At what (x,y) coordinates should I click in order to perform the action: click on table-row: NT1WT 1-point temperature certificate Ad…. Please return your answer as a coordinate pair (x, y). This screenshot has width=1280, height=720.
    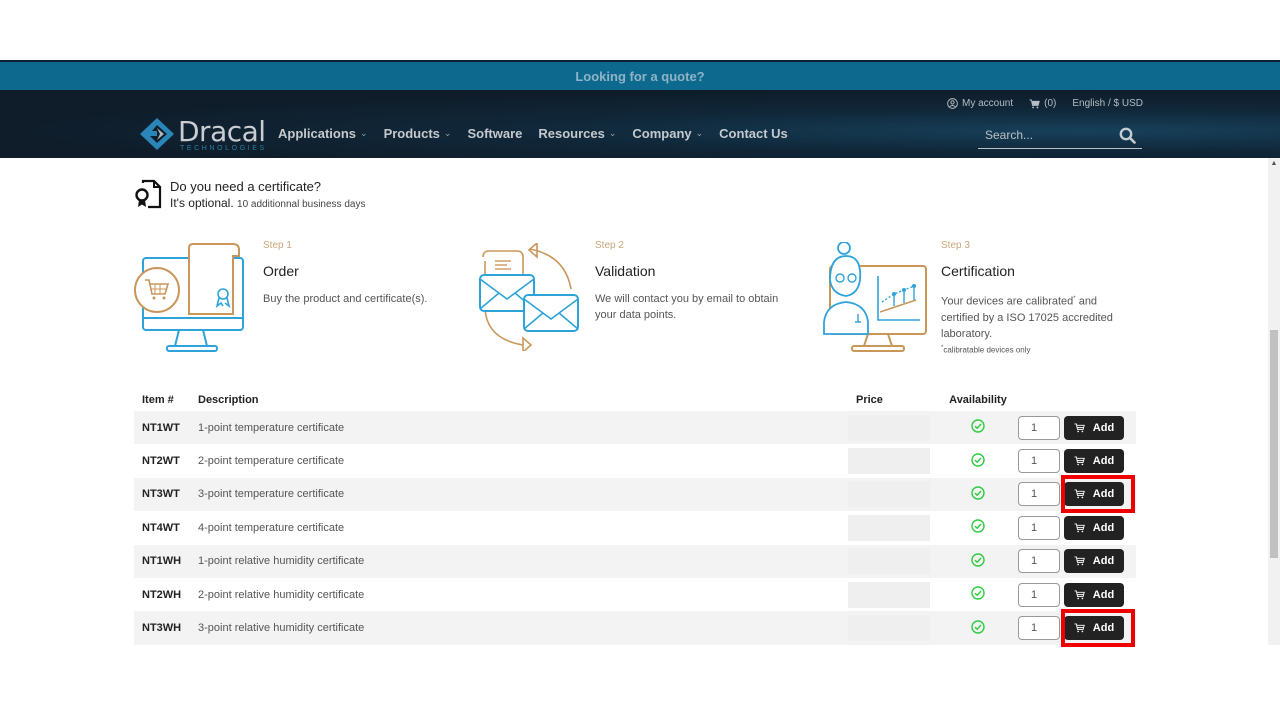
    Looking at the image, I should click on (635, 428).